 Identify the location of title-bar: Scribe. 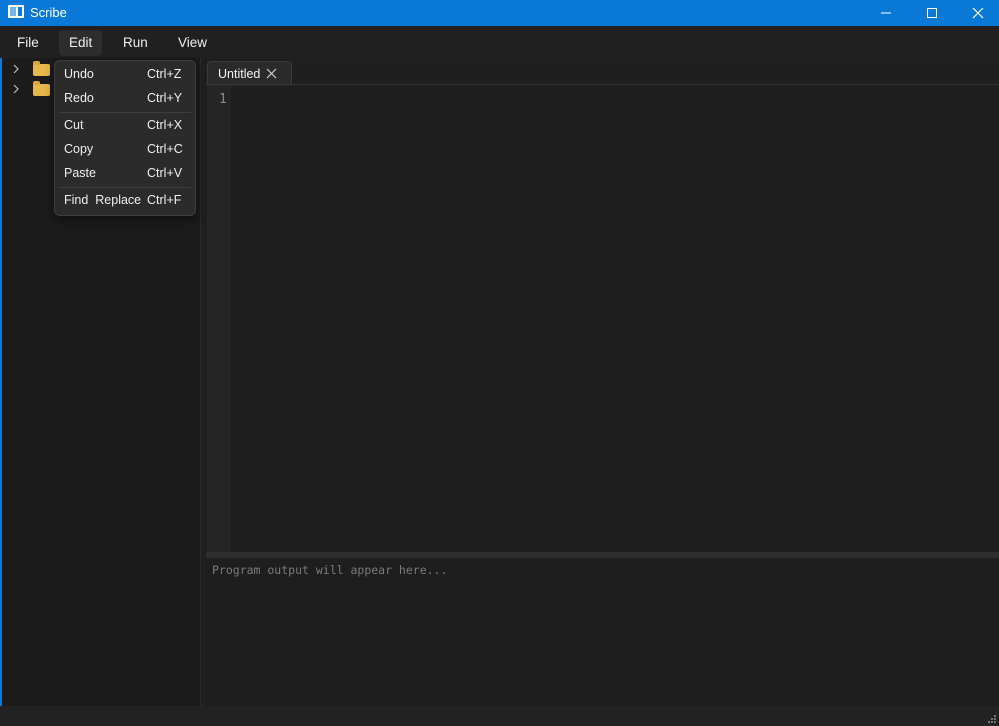
(499, 13).